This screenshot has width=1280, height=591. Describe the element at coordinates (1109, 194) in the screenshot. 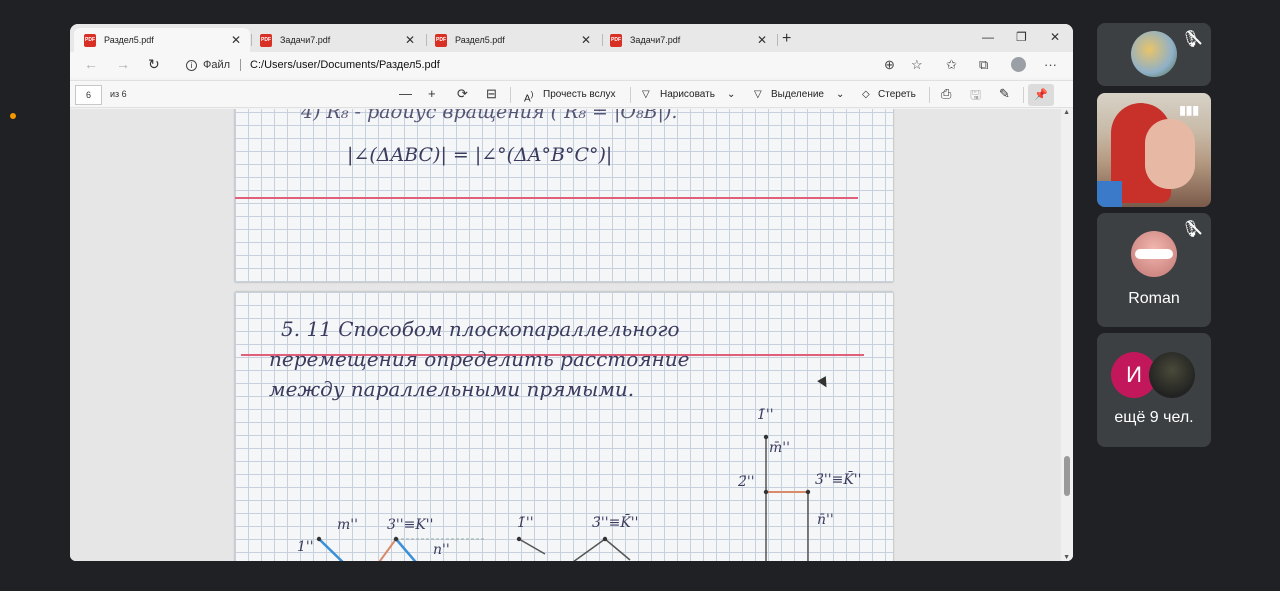

I see `participant-shirt` at that location.